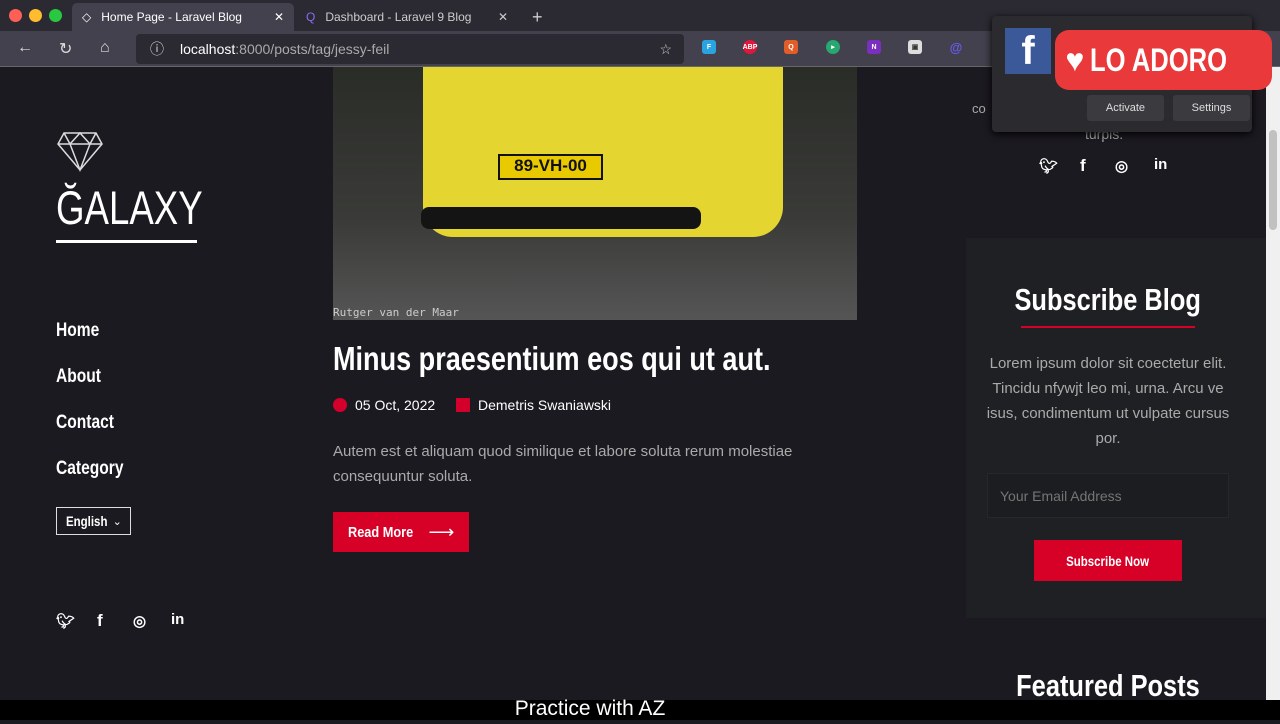 This screenshot has width=1280, height=724. I want to click on url-host: localhost, so click(208, 49).